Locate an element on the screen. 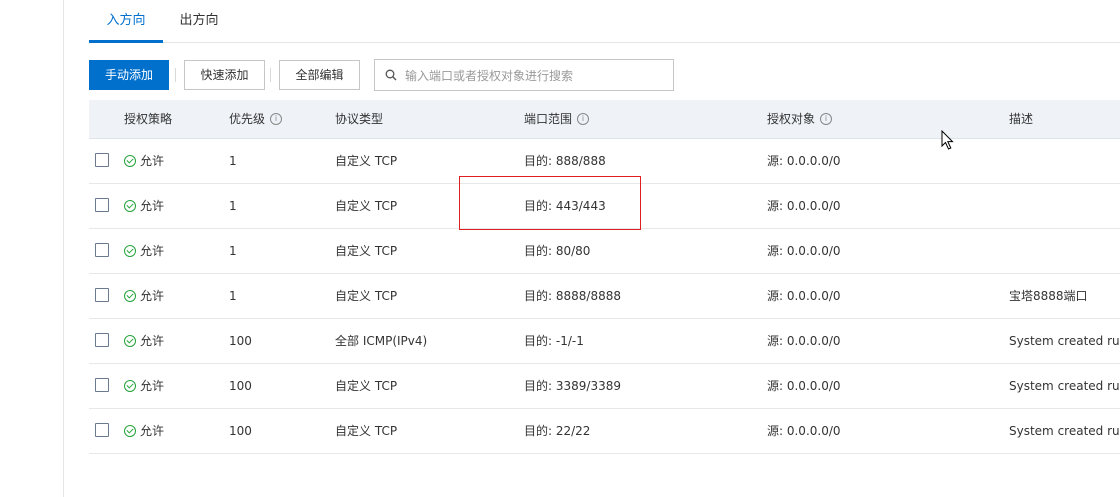 This screenshot has width=1120, height=497. column-header-description: 描述 is located at coordinates (1021, 119).